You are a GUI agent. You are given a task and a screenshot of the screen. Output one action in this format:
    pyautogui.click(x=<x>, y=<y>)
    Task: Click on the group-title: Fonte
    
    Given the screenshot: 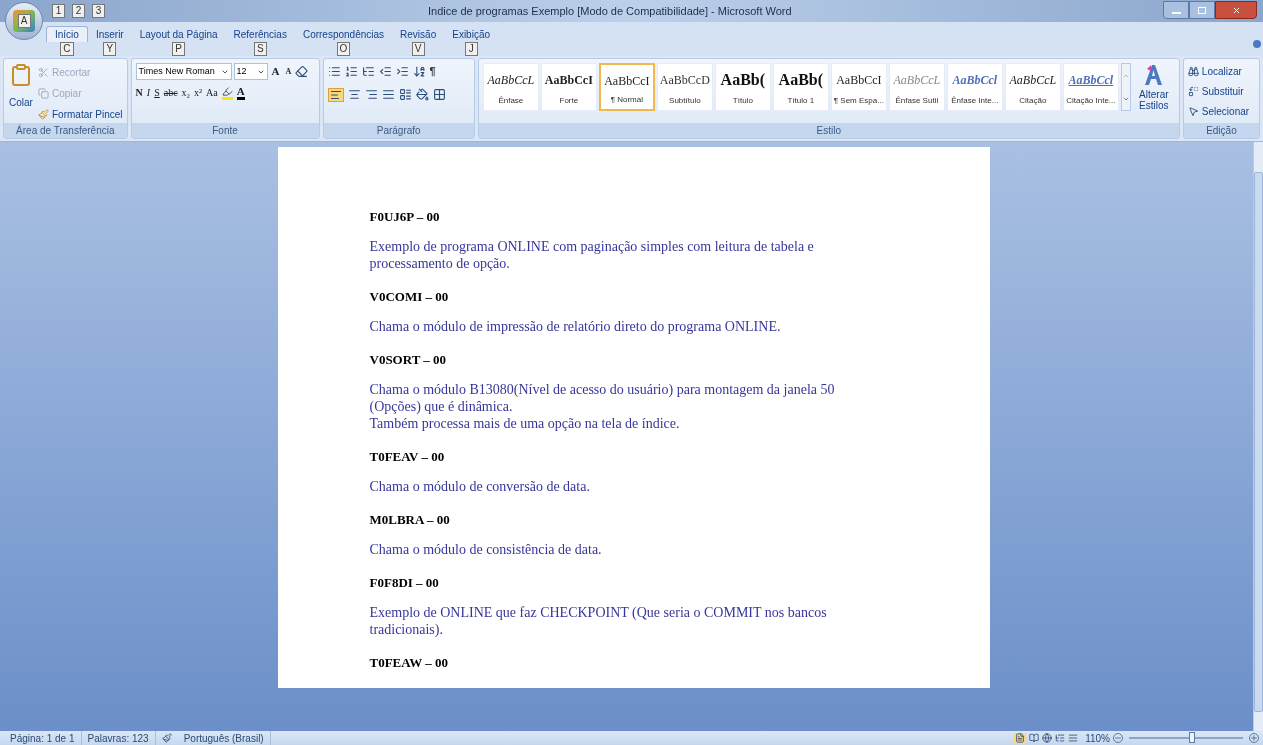 What is the action you would take?
    pyautogui.click(x=225, y=131)
    